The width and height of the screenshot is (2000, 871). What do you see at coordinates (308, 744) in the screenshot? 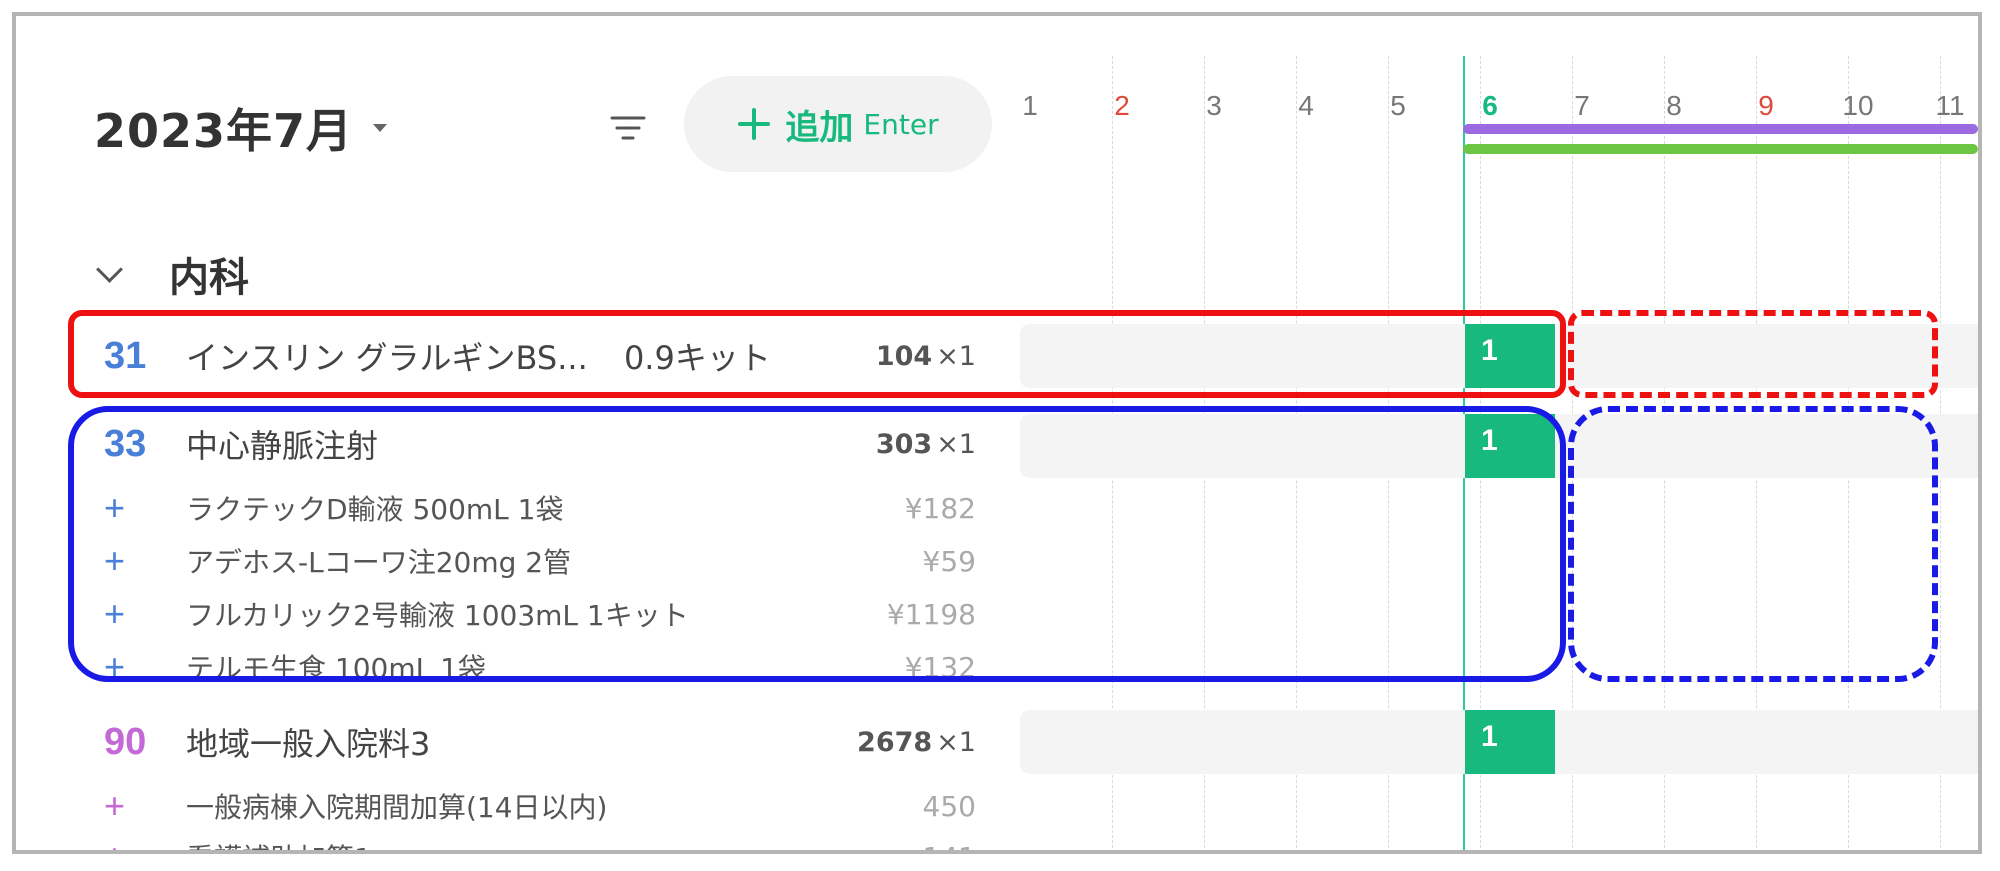
I see `order-name: 地域一般入院料3` at bounding box center [308, 744].